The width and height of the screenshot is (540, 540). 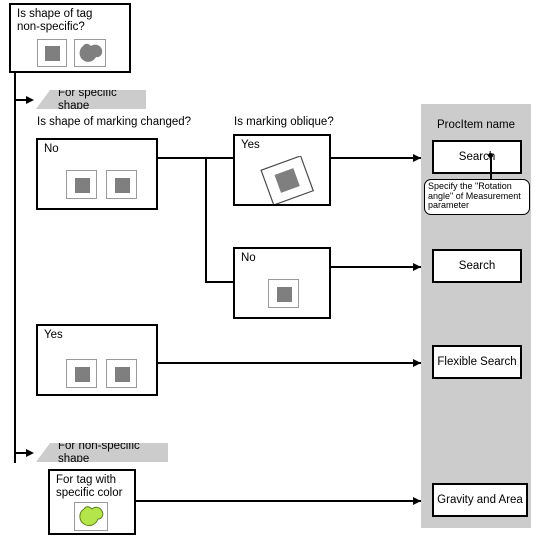 I want to click on line-no-to-junction, so click(x=195, y=158).